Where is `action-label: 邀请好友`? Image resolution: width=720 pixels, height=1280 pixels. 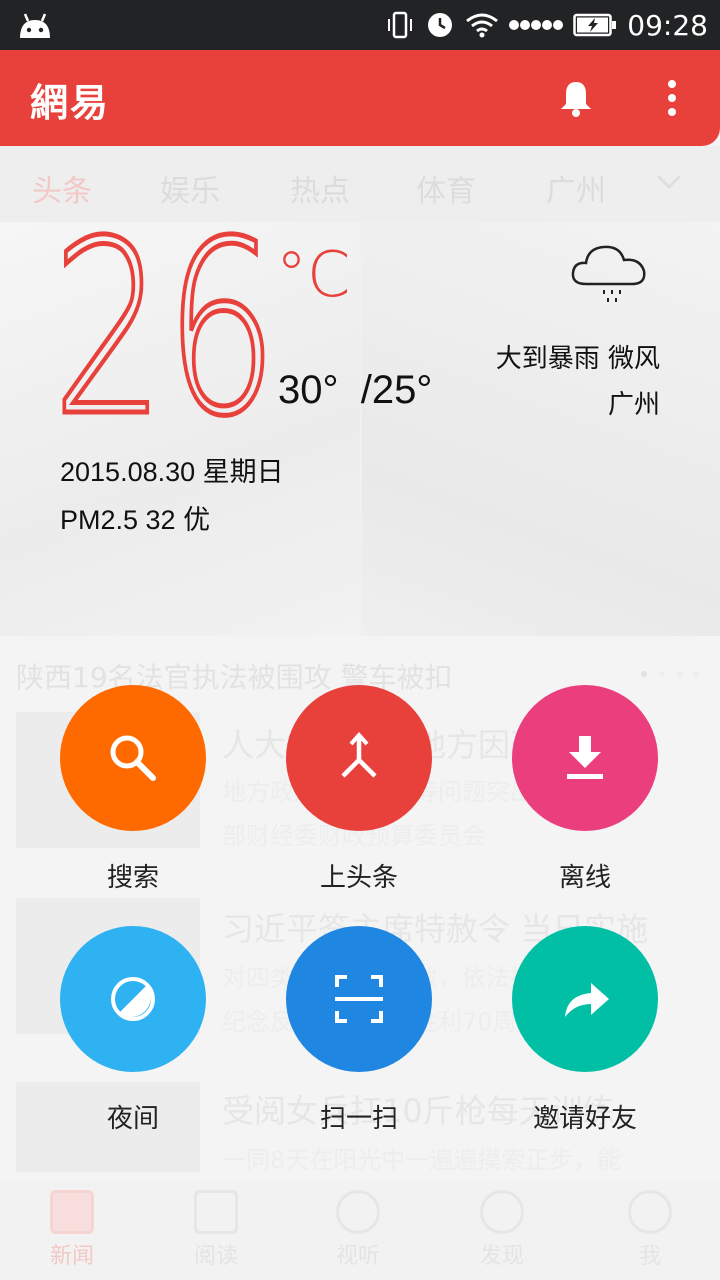 action-label: 邀请好友 is located at coordinates (584, 1119).